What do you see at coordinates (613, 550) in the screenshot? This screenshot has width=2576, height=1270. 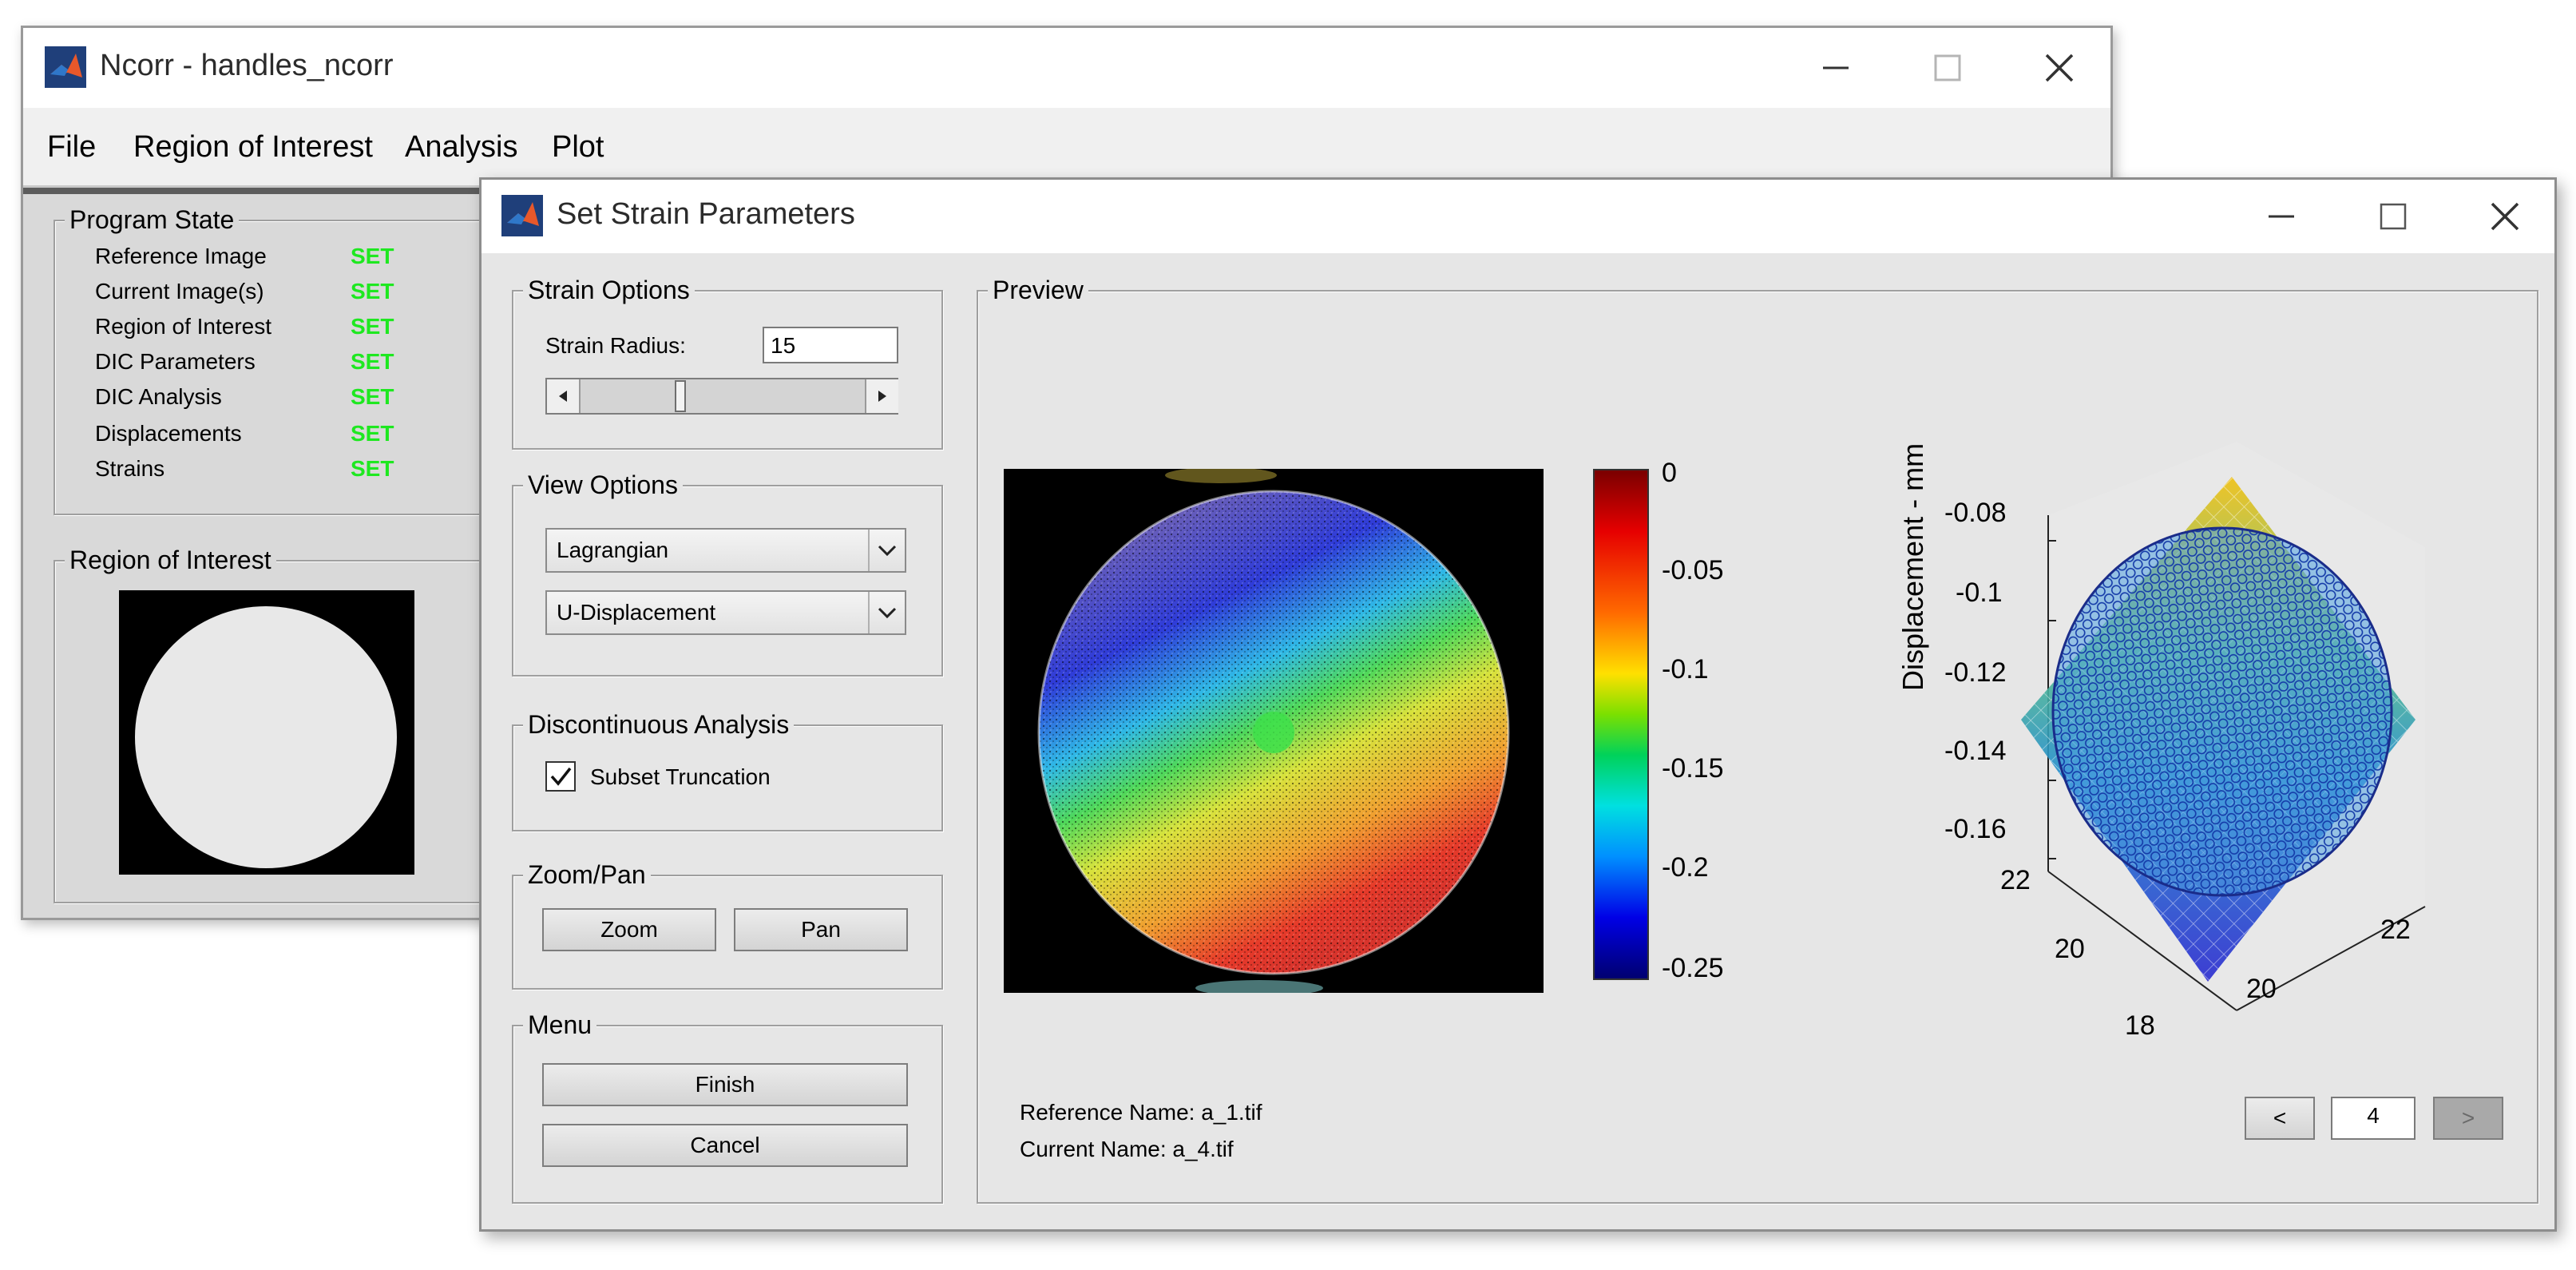 I see `reference-frame-value: Lagrangian` at bounding box center [613, 550].